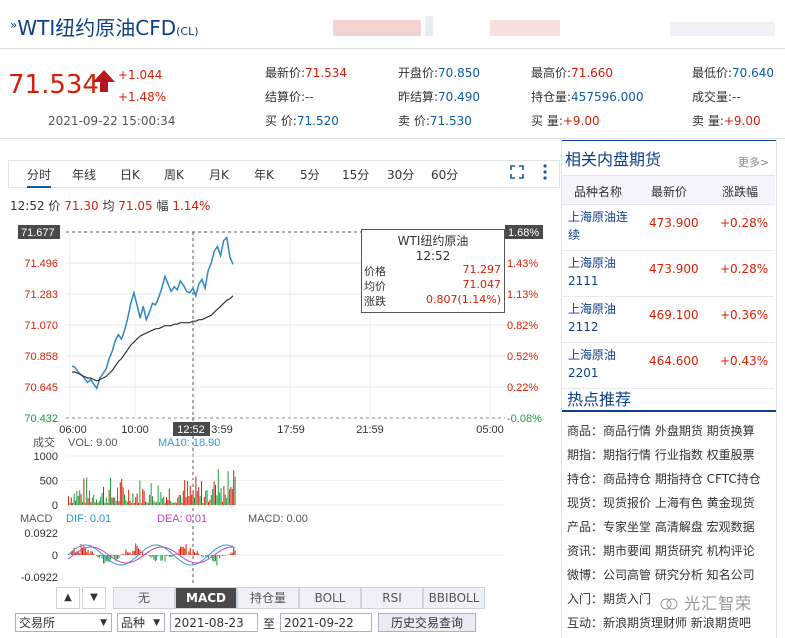 The width and height of the screenshot is (785, 638). What do you see at coordinates (174, 174) in the screenshot?
I see `tab-period-3: 周K` at bounding box center [174, 174].